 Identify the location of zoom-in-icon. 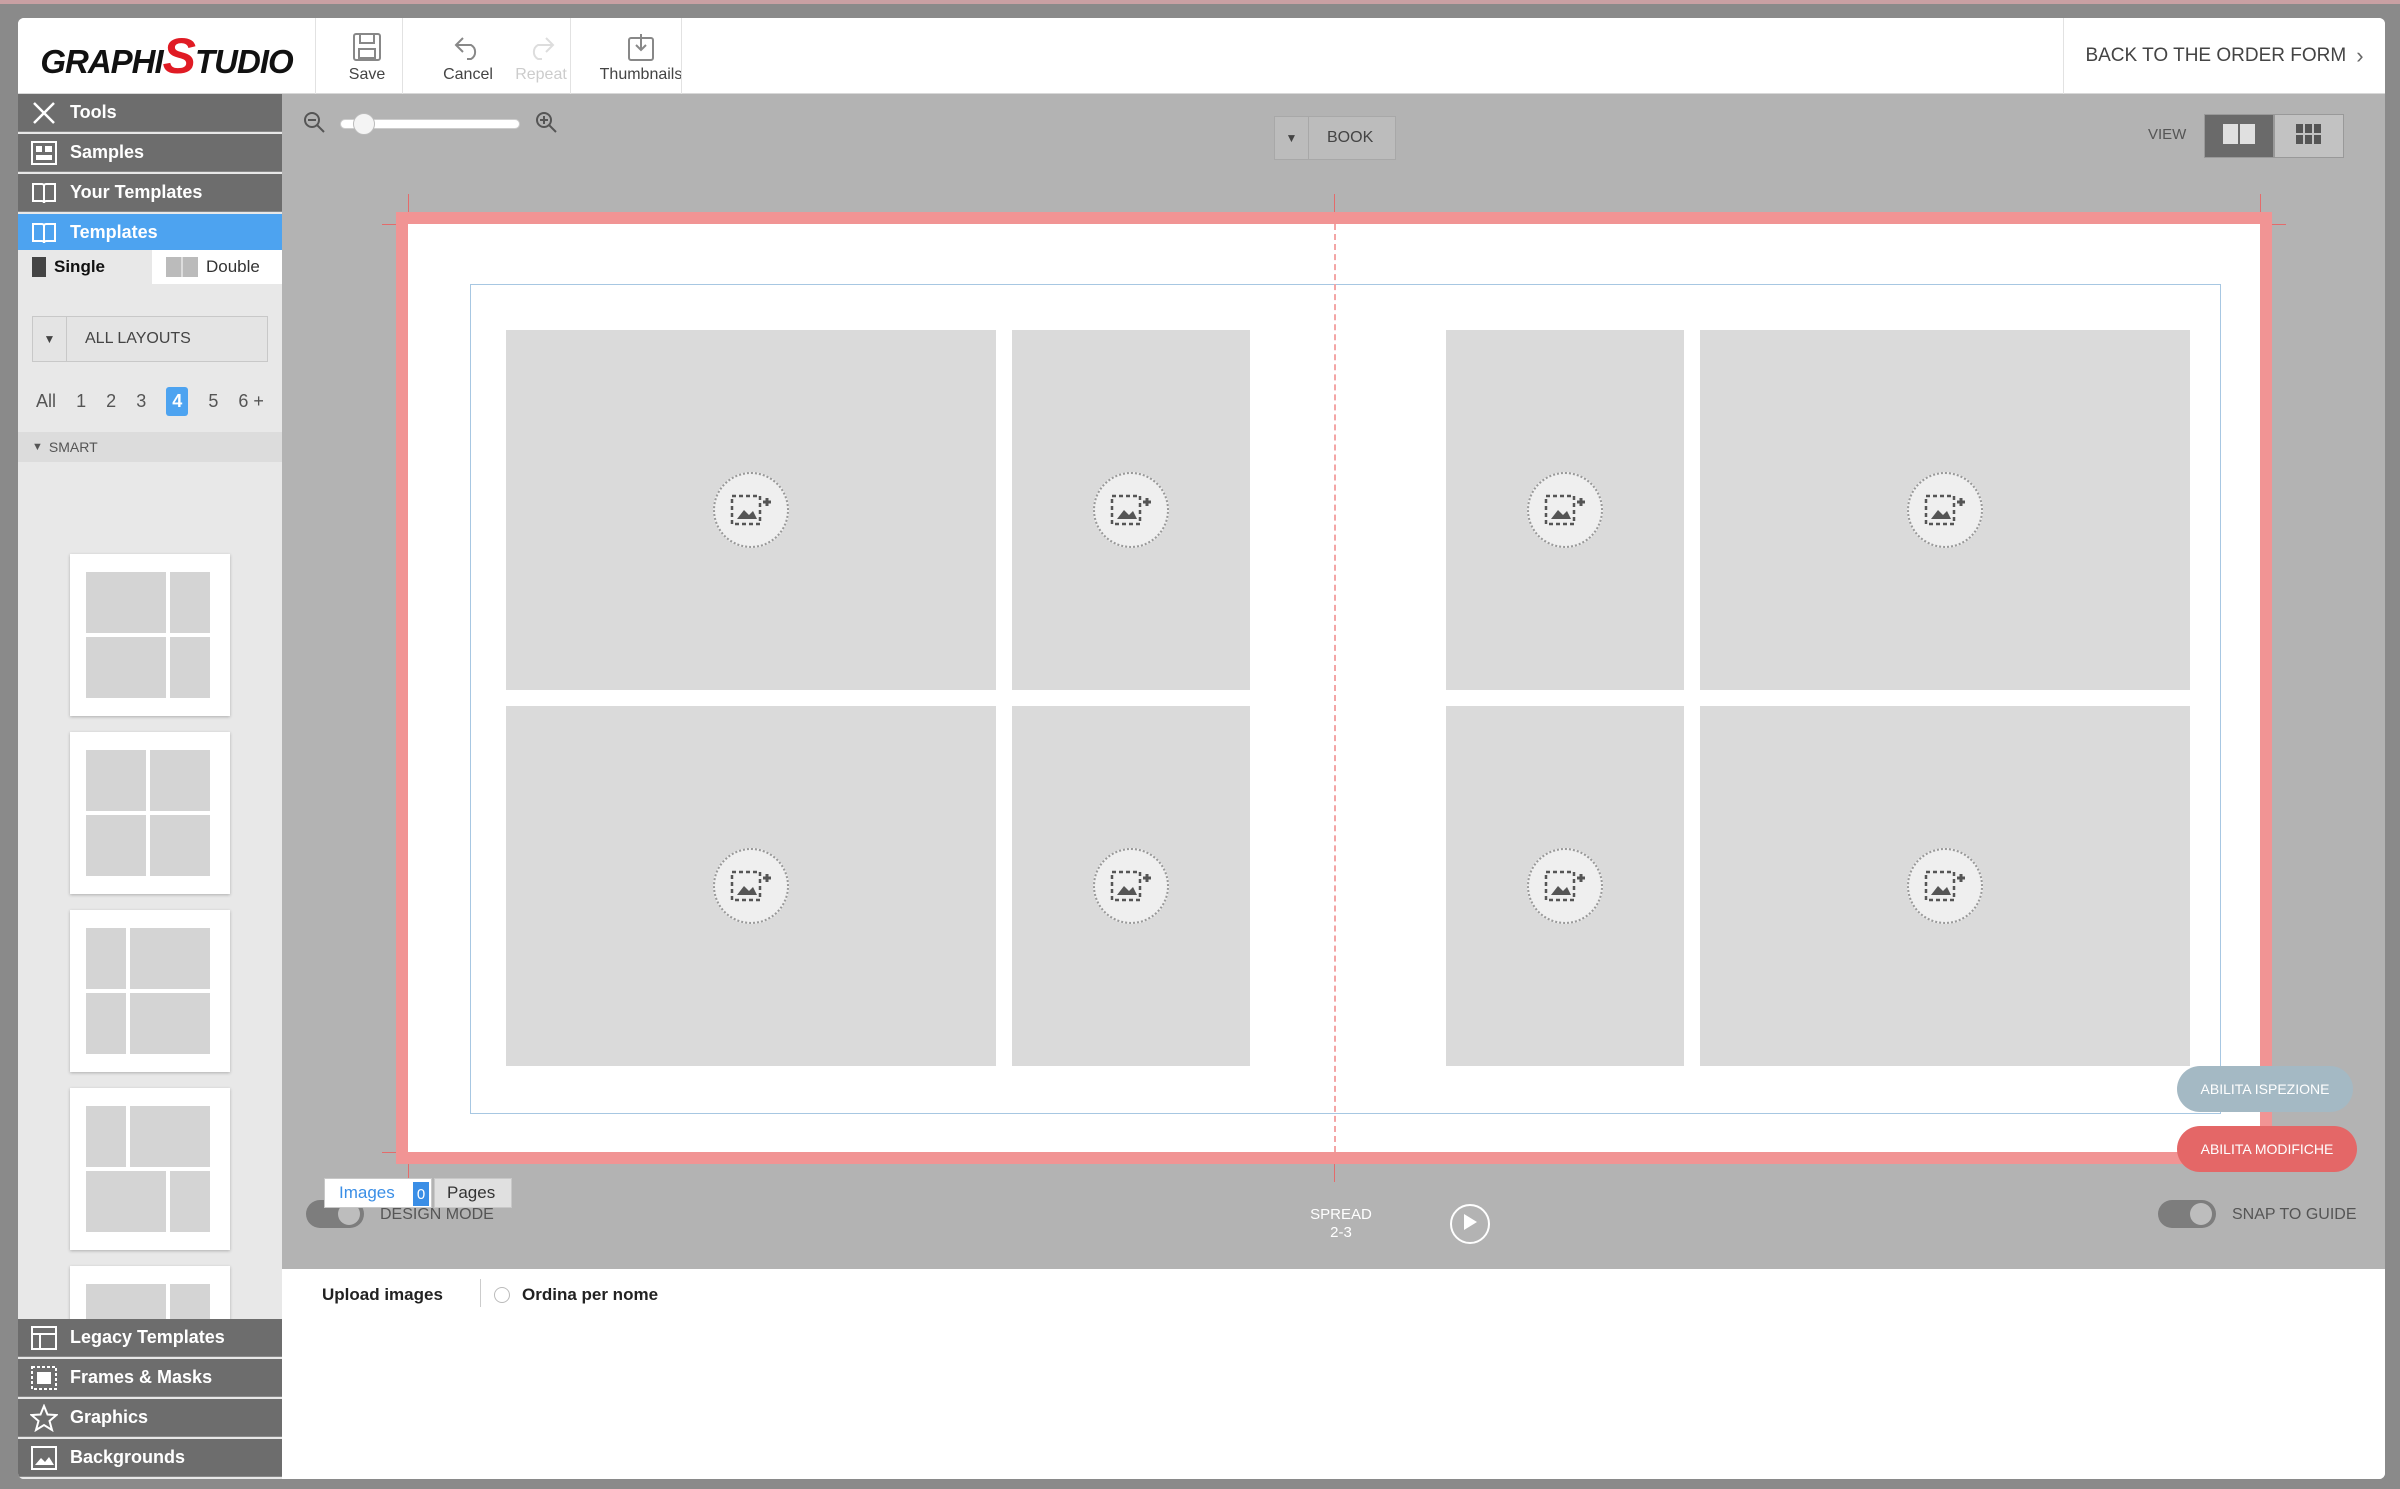
(546, 124).